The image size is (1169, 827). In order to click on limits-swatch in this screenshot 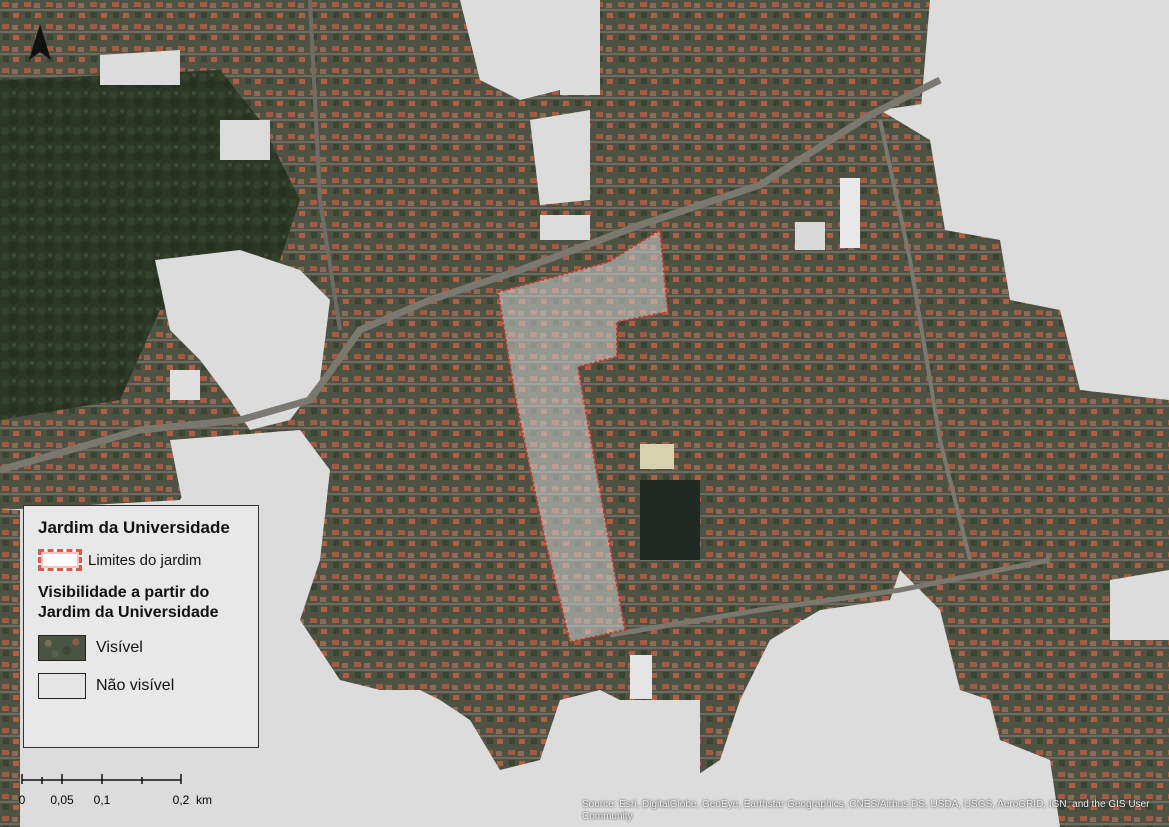, I will do `click(60, 560)`.